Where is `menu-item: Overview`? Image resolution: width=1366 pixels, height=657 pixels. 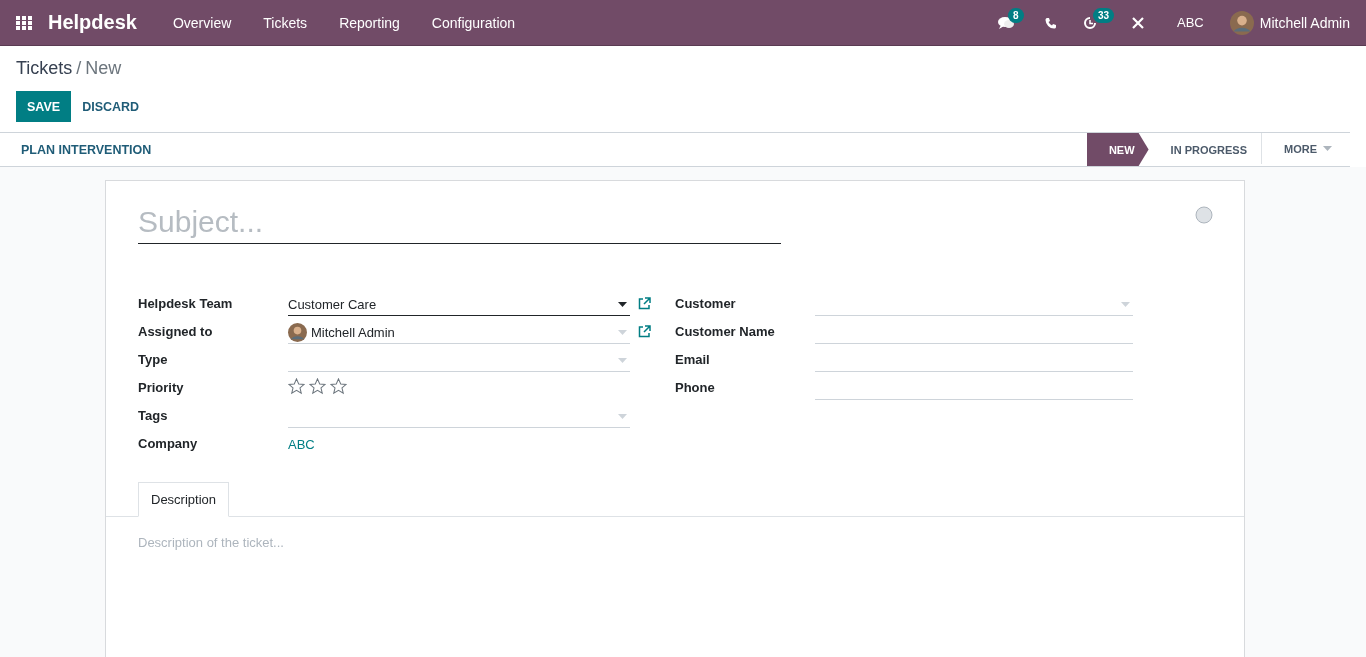 menu-item: Overview is located at coordinates (202, 22).